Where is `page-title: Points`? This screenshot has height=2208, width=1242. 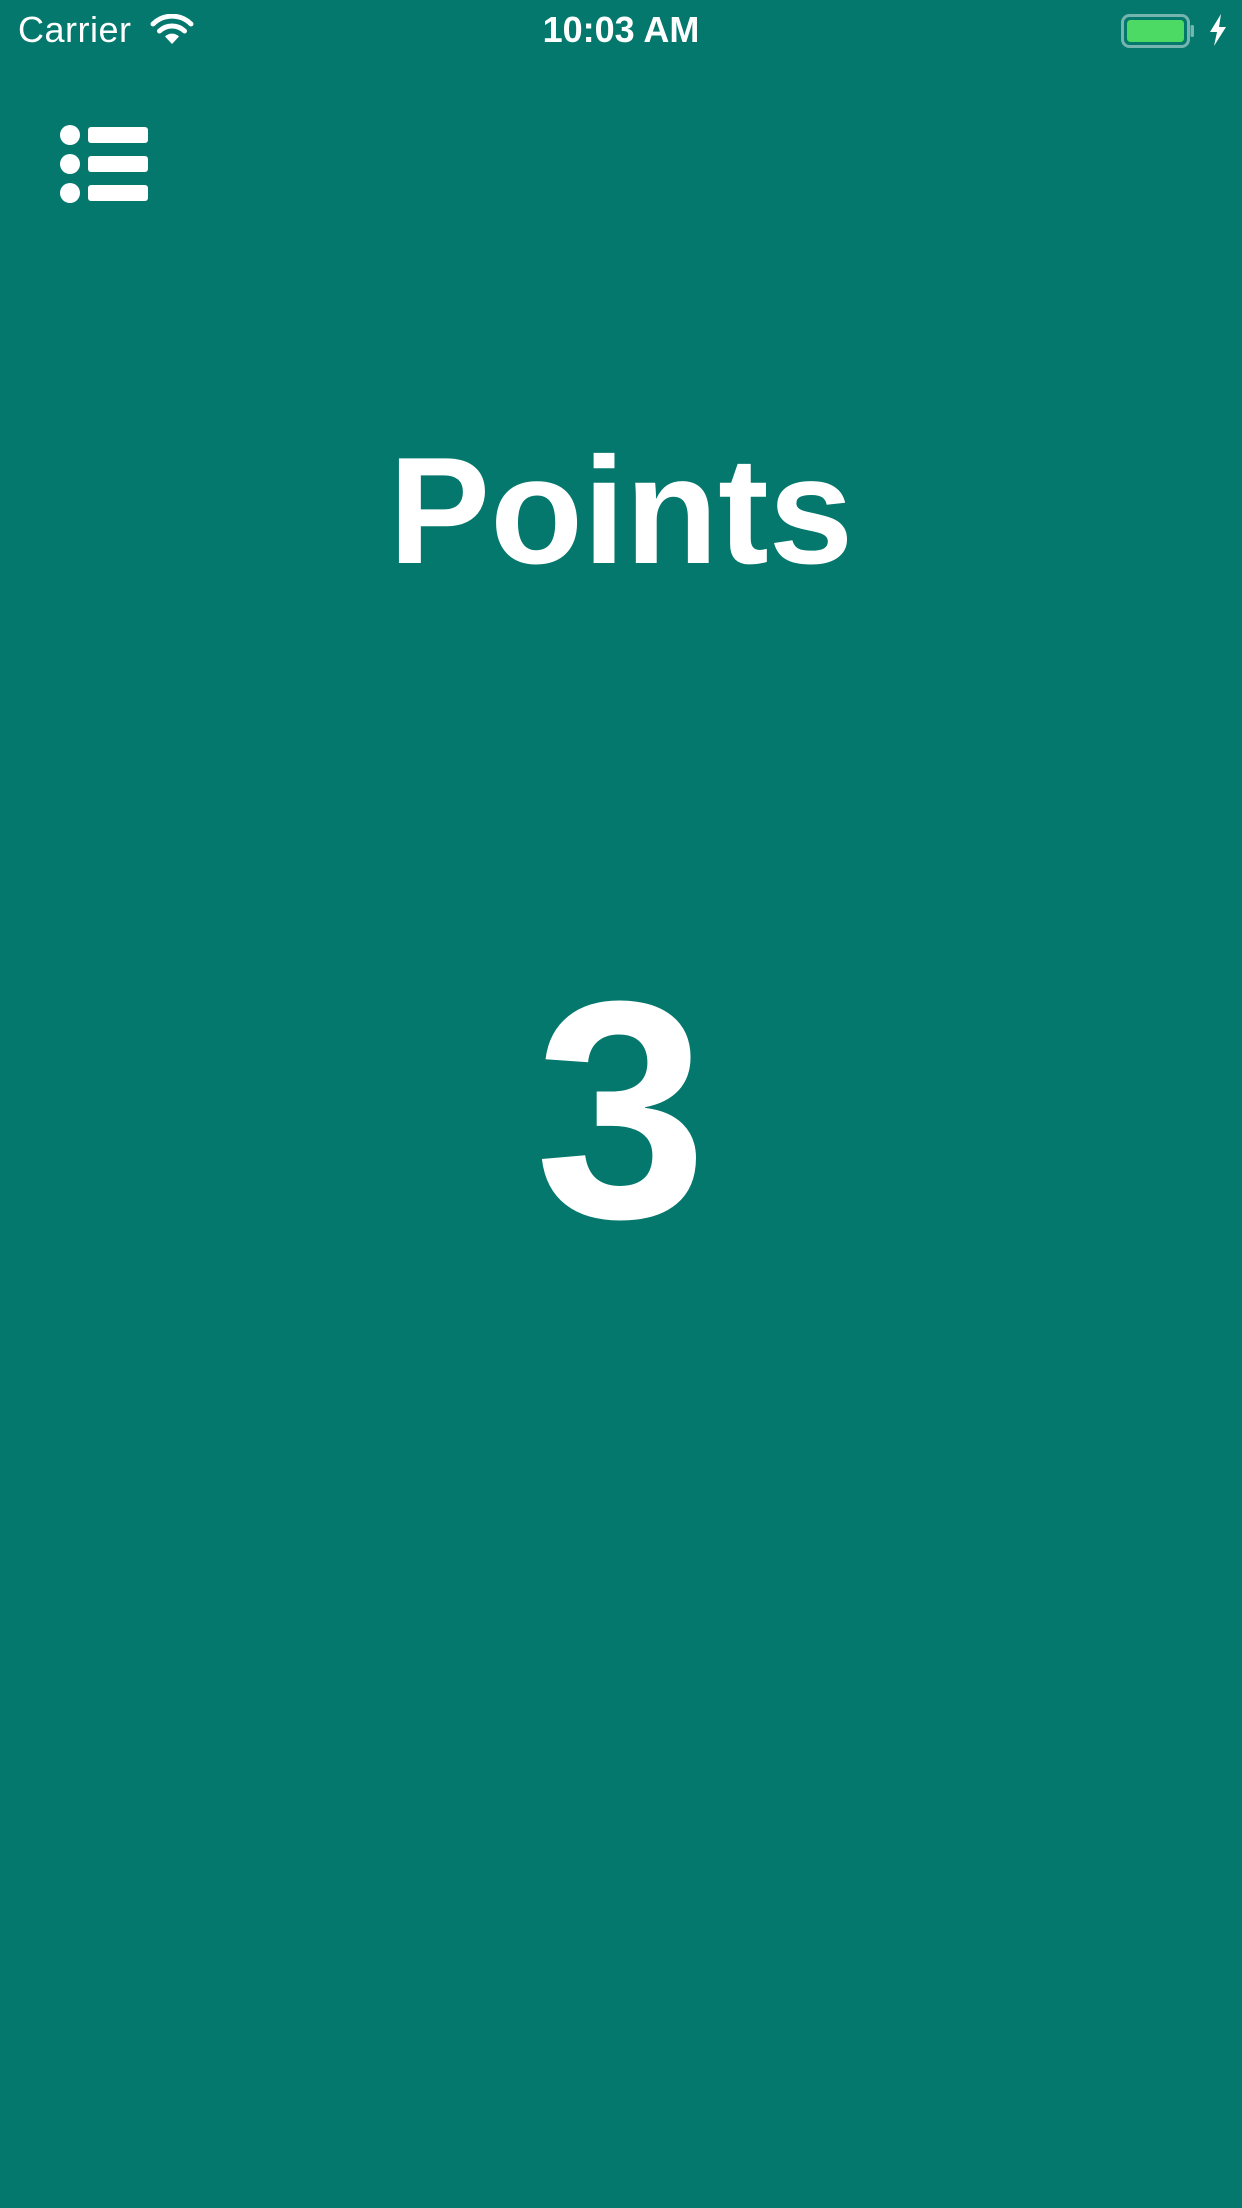
page-title: Points is located at coordinates (621, 511).